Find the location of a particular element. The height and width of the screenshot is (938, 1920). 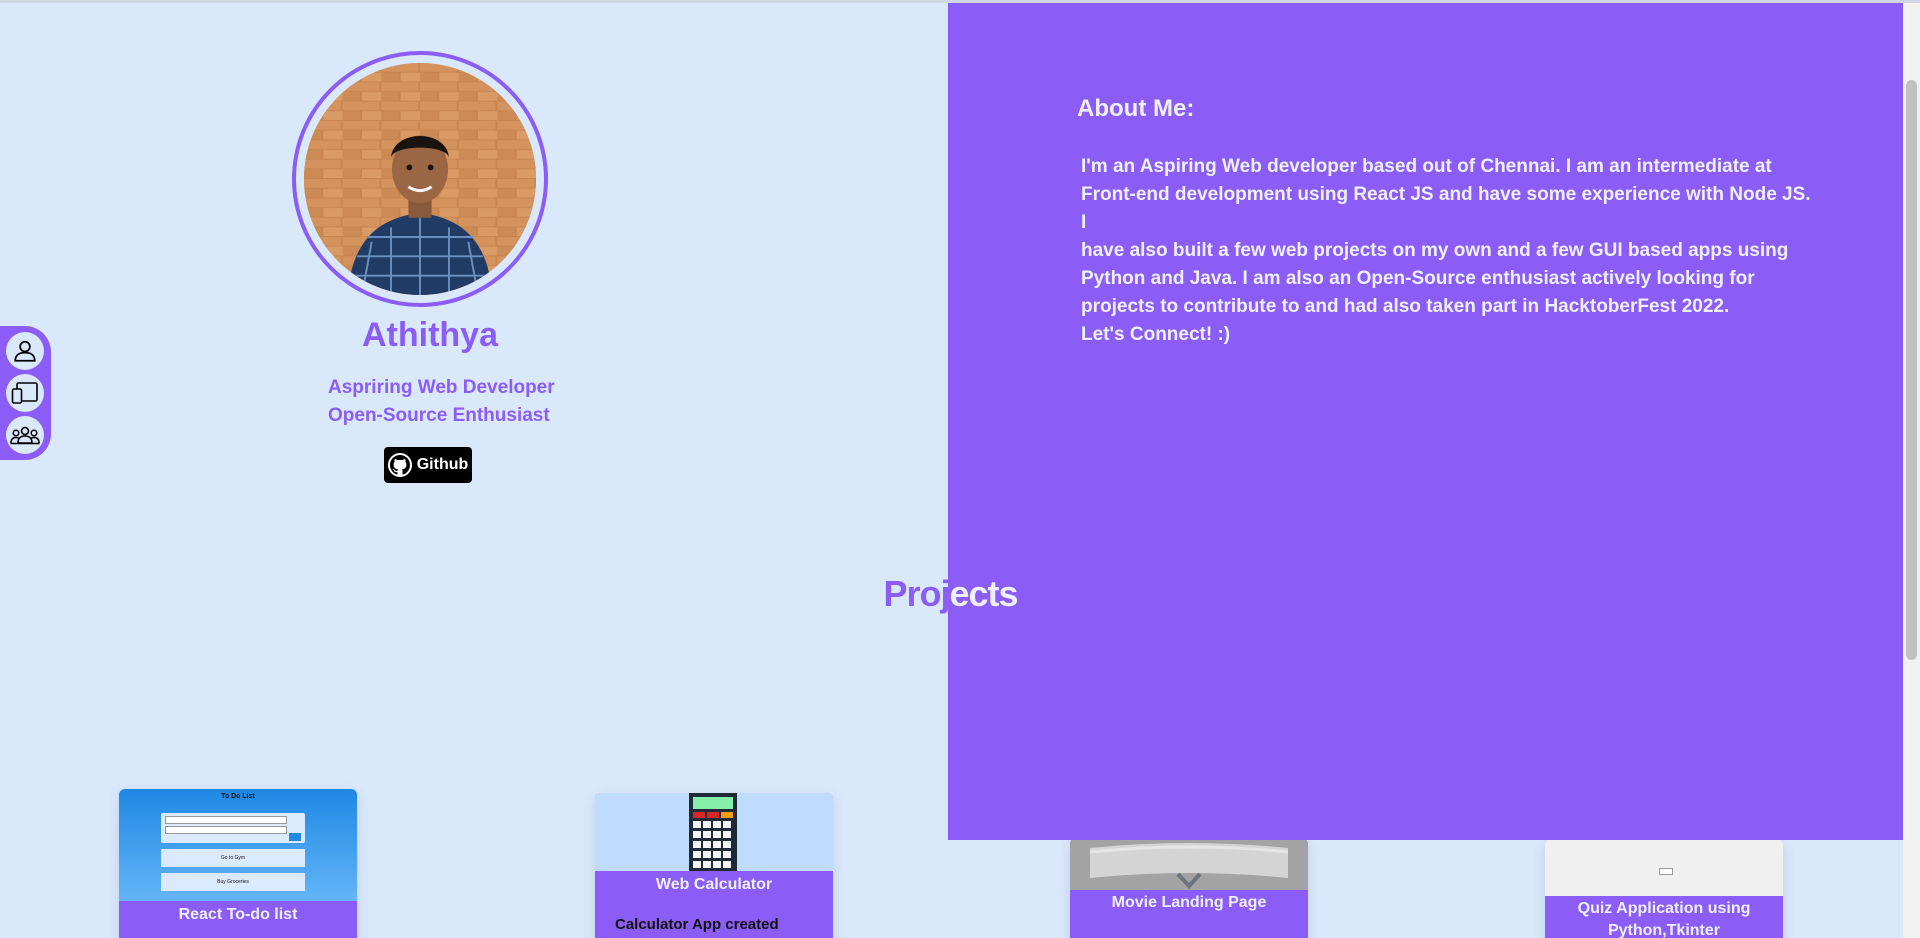

calculator-illustration is located at coordinates (713, 832).